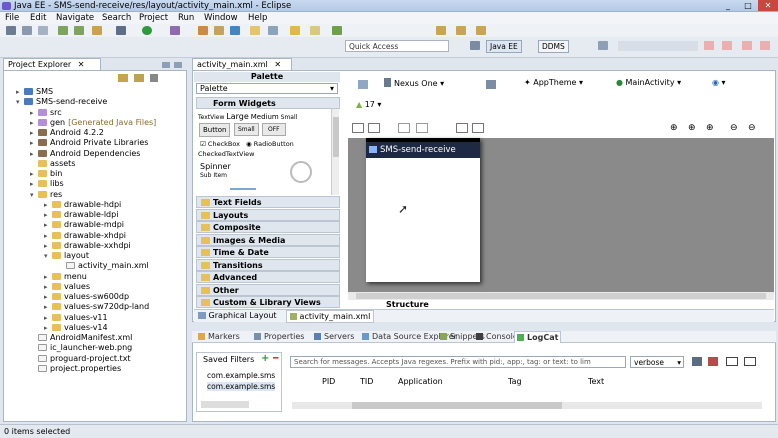 The width and height of the screenshot is (778, 438). What do you see at coordinates (267, 88) in the screenshot?
I see `palette-select: Palette ▾` at bounding box center [267, 88].